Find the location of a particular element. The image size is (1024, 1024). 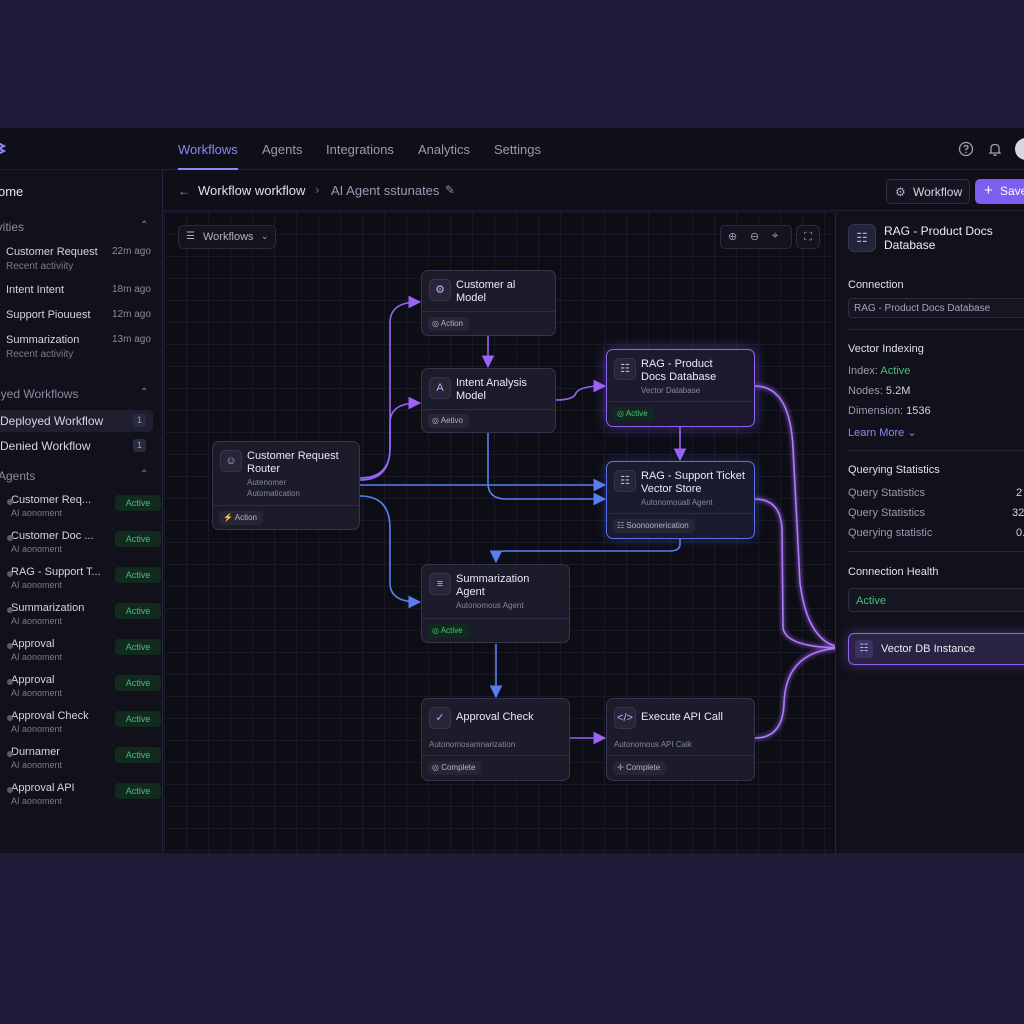

pill-label: Active is located at coordinates (451, 630).